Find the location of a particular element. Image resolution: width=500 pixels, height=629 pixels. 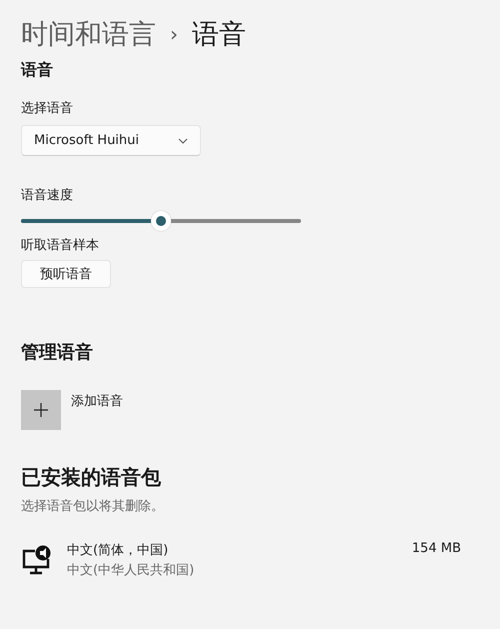

section-heading: 管理语音 is located at coordinates (57, 352).